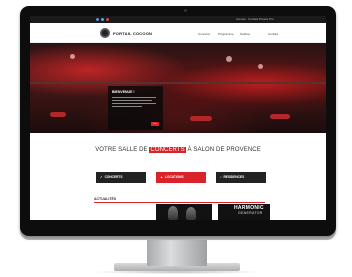 This screenshot has width=352, height=277. Describe the element at coordinates (273, 34) in the screenshot. I see `nav-item-contact: Contact` at that location.